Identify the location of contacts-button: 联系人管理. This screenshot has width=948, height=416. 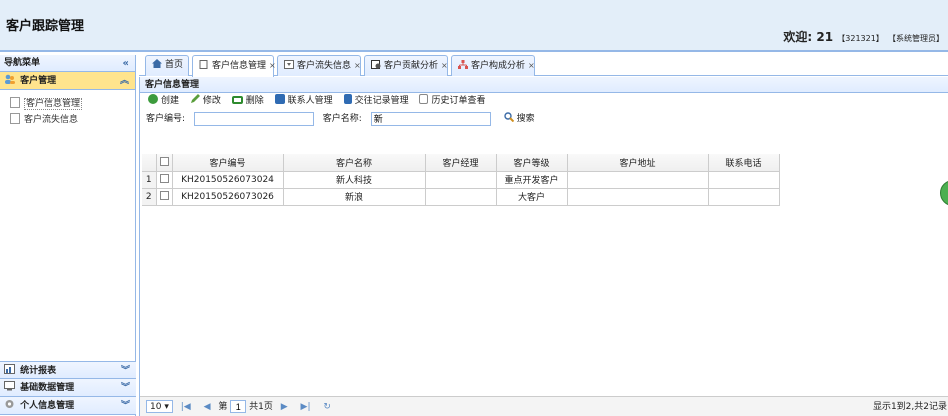
(303, 101).